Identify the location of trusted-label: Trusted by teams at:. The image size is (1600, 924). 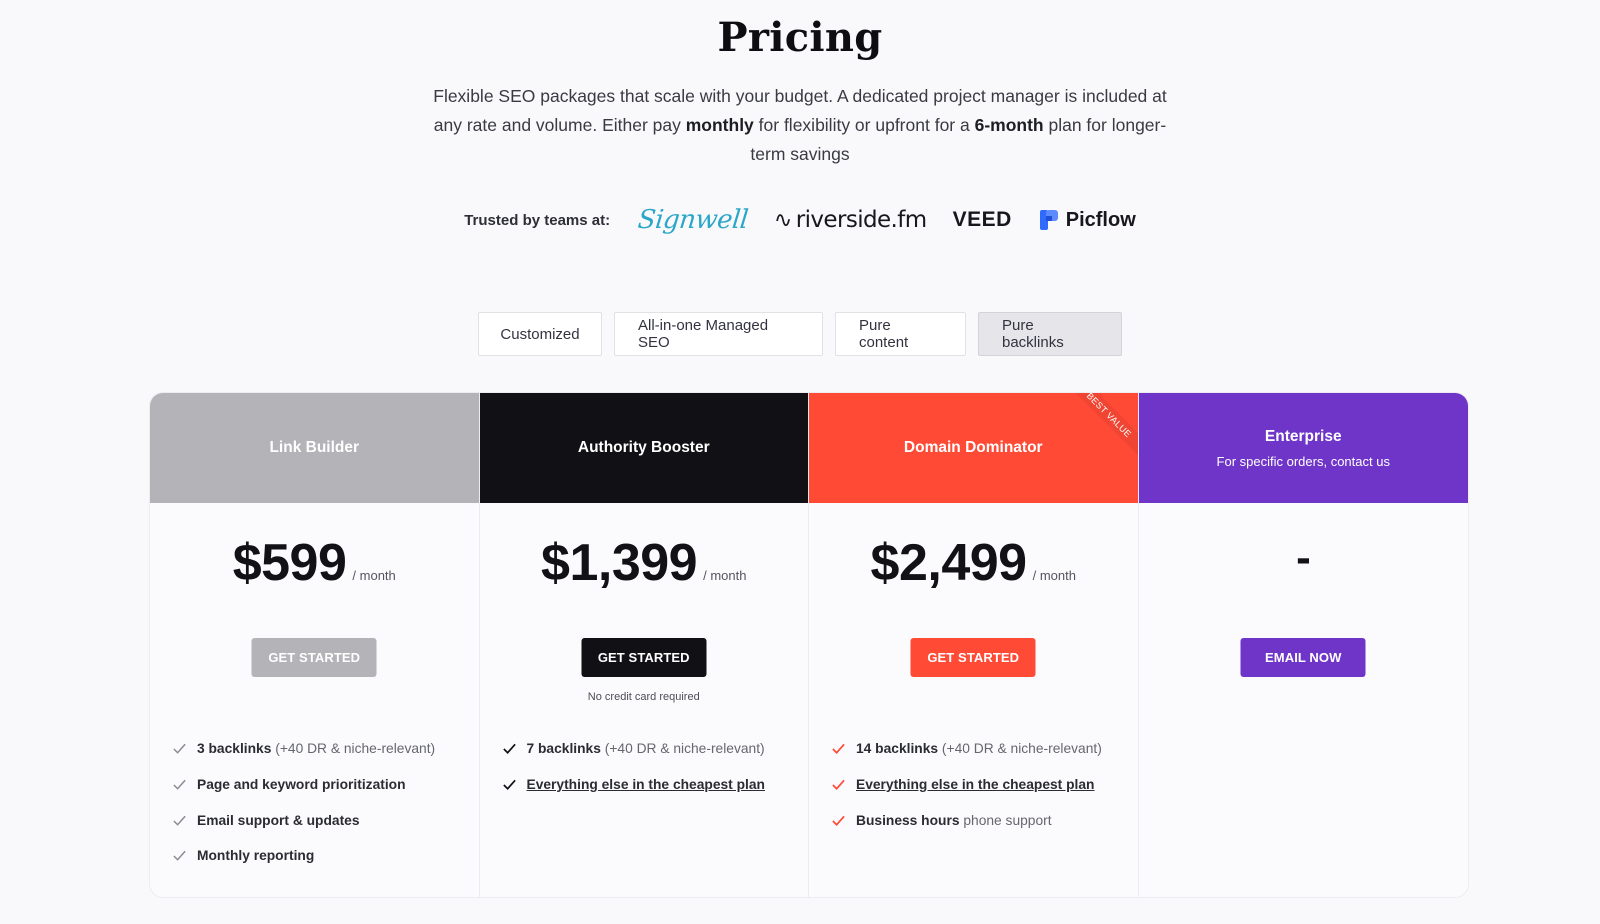
(537, 220).